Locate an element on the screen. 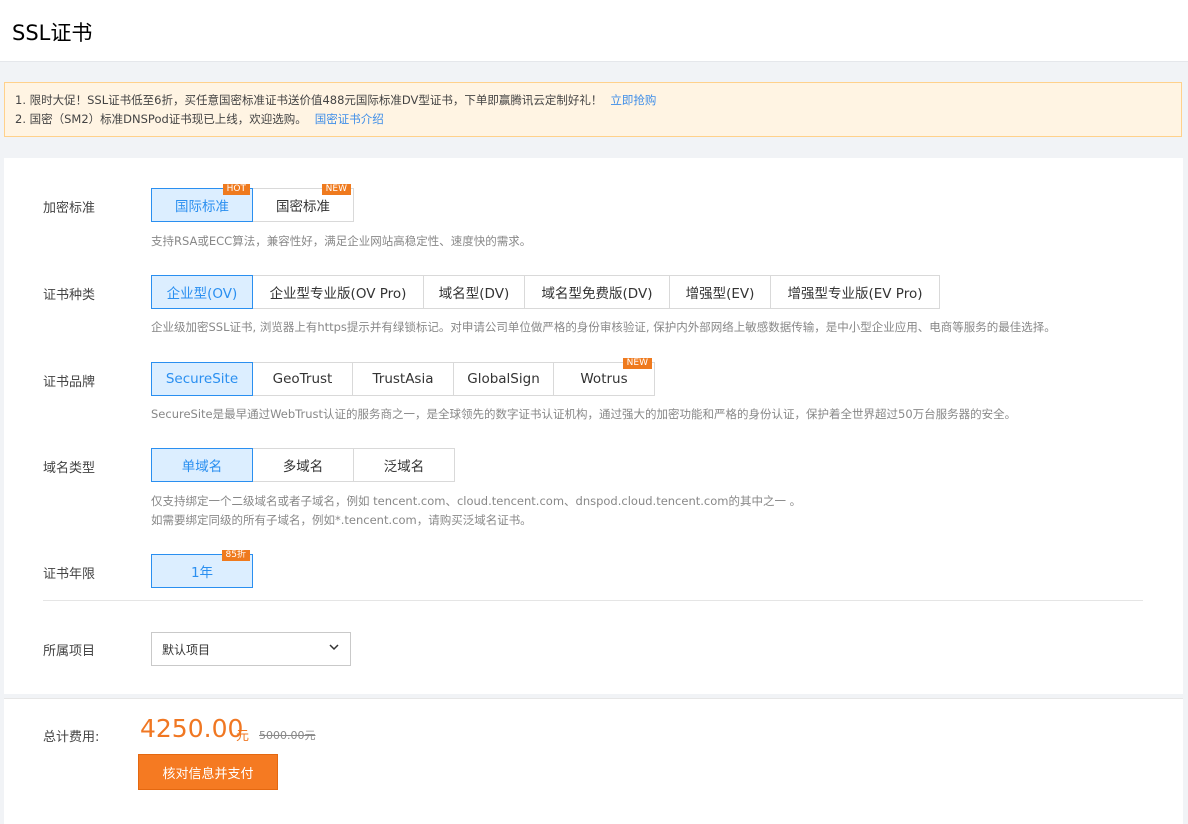 This screenshot has width=1188, height=824. option-wildcard-domain: 泛域名 is located at coordinates (404, 465).